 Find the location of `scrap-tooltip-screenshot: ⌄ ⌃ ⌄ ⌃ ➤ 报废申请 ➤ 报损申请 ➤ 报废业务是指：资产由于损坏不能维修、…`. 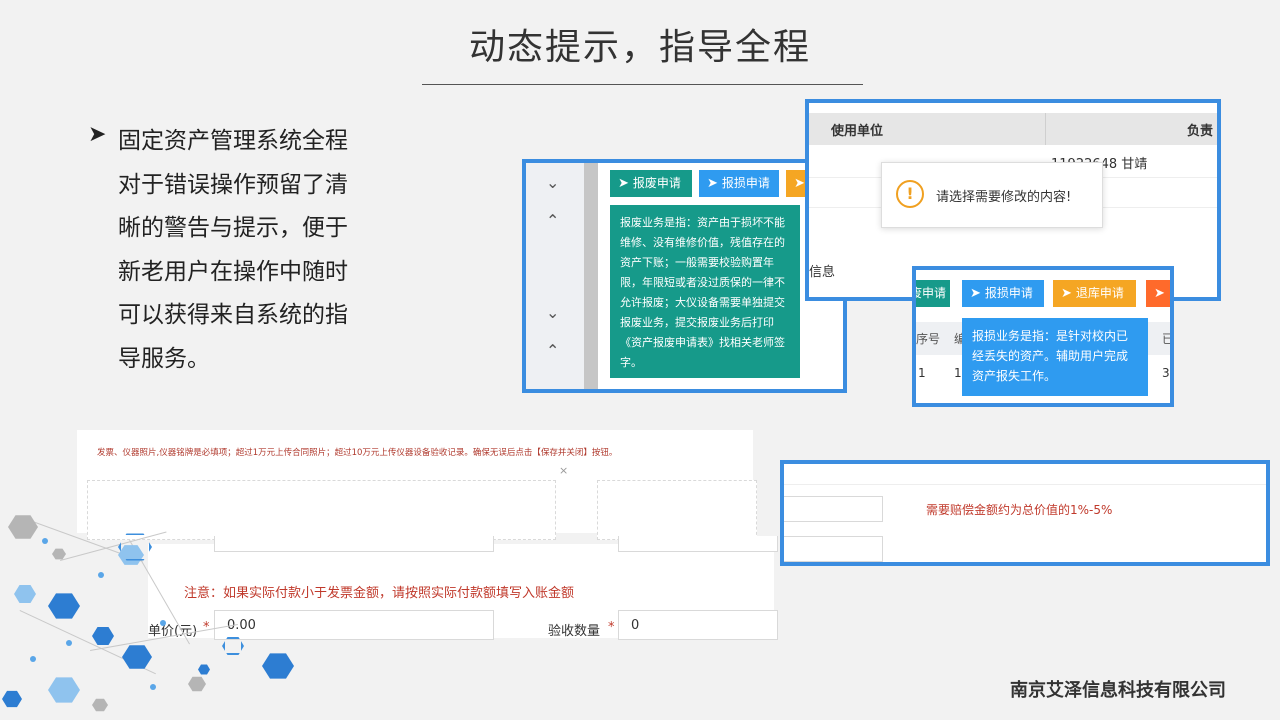

scrap-tooltip-screenshot: ⌄ ⌃ ⌄ ⌃ ➤ 报废申请 ➤ 报损申请 ➤ 报废业务是指：资产由于损坏不能维修、… is located at coordinates (684, 276).